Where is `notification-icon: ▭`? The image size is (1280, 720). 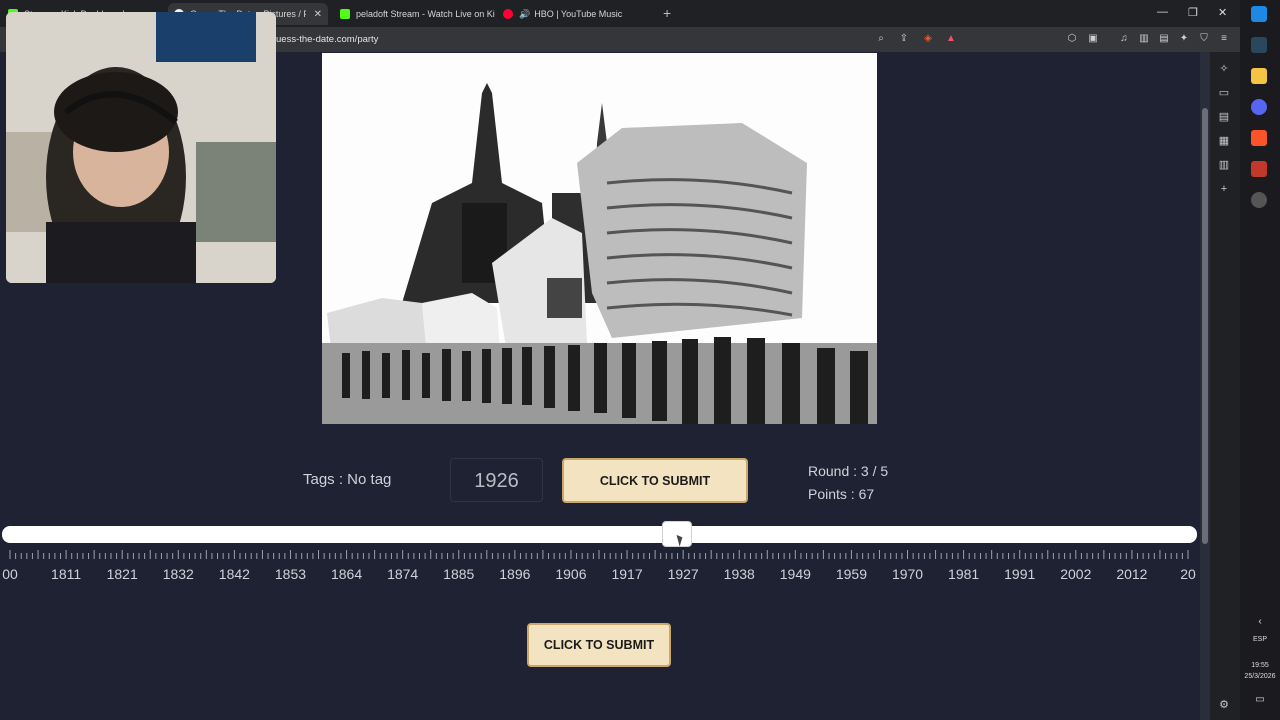
notification-icon: ▭ is located at coordinates (1260, 699).